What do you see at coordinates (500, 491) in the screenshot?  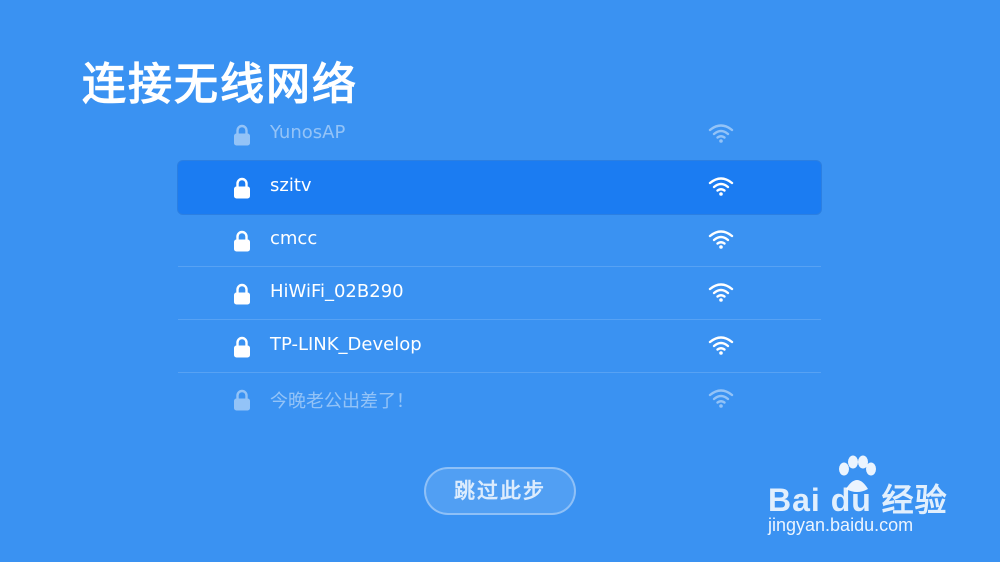 I see `skip-step-button: 跳过此步` at bounding box center [500, 491].